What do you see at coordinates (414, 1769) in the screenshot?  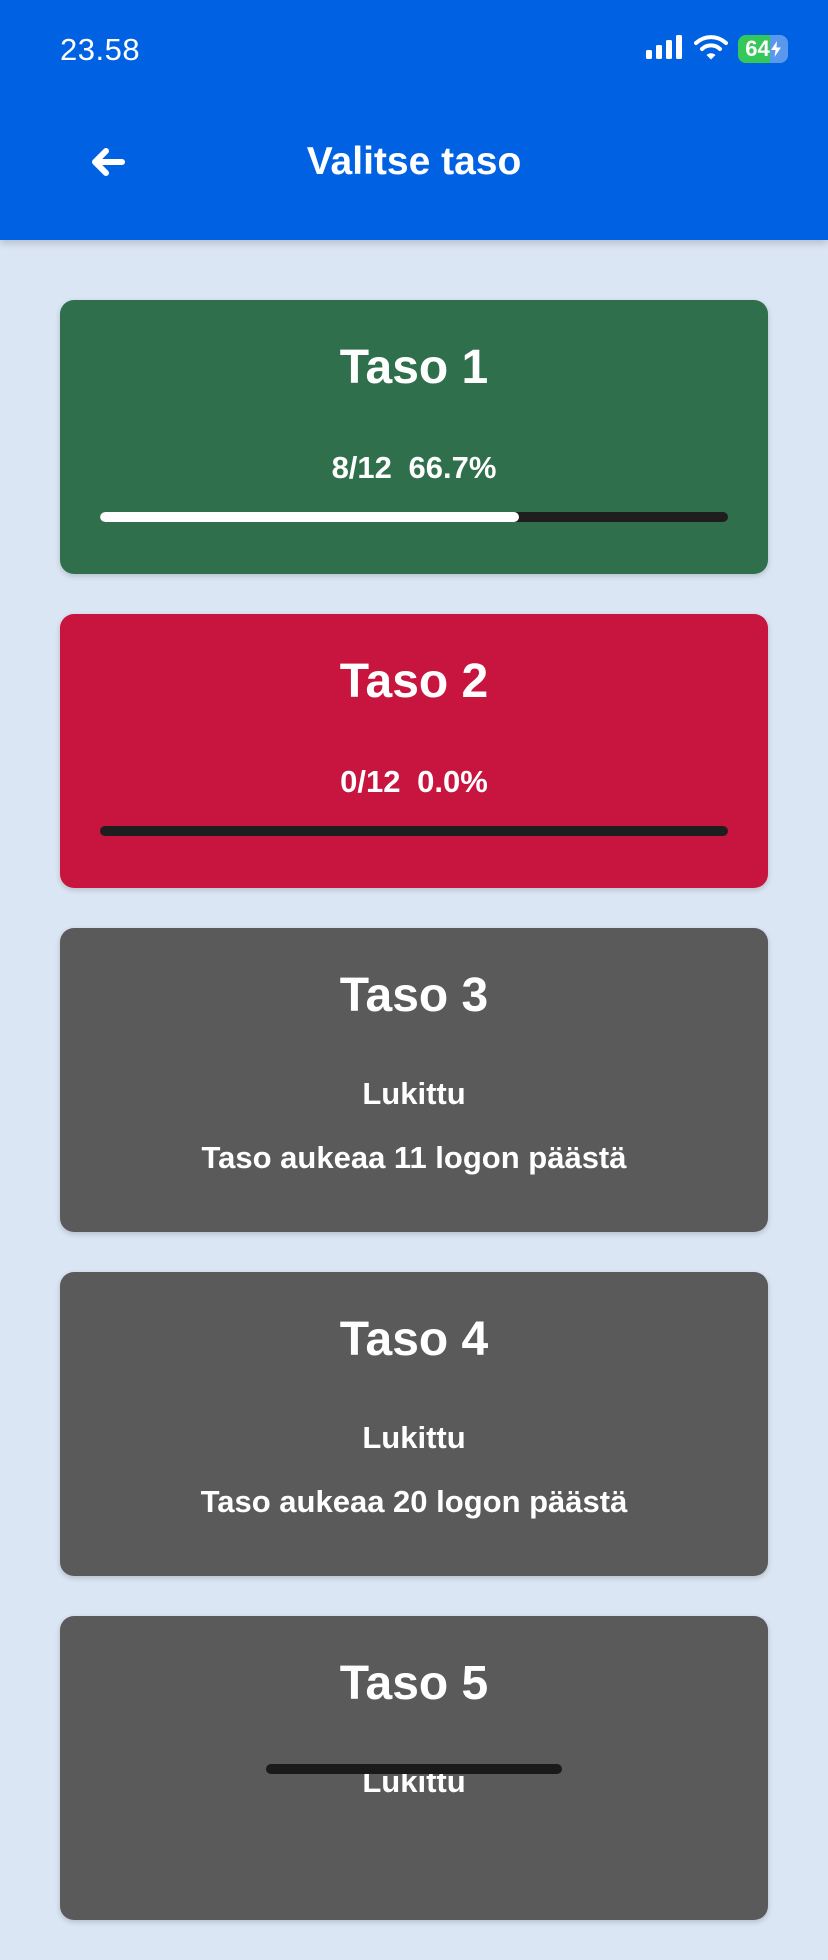 I see `home-indicator` at bounding box center [414, 1769].